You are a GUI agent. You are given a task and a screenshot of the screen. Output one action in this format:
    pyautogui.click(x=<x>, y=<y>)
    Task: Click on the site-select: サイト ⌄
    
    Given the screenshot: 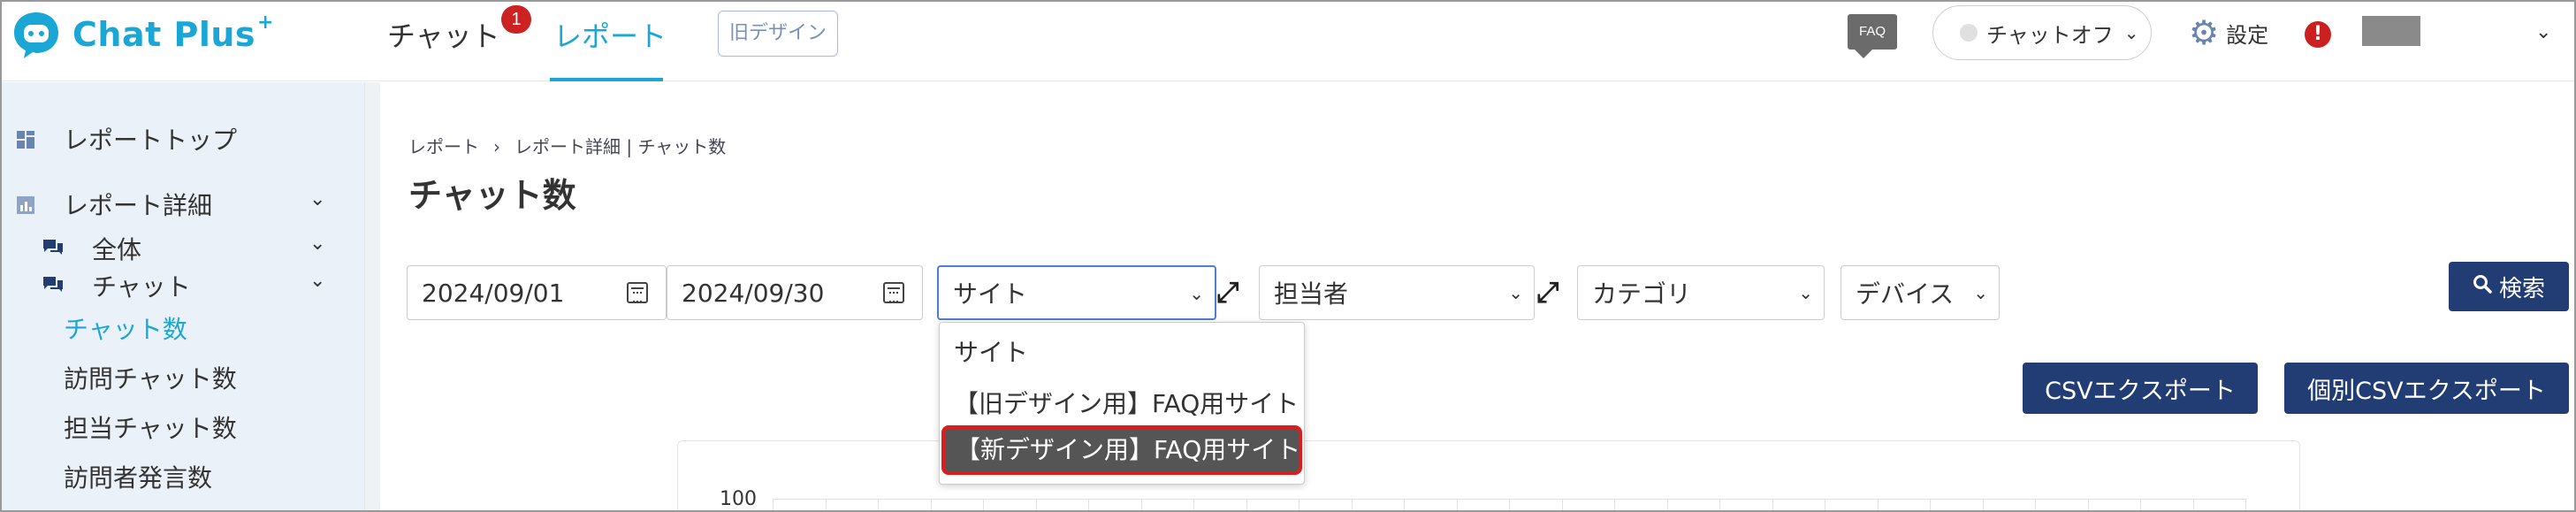 What is the action you would take?
    pyautogui.click(x=1076, y=292)
    